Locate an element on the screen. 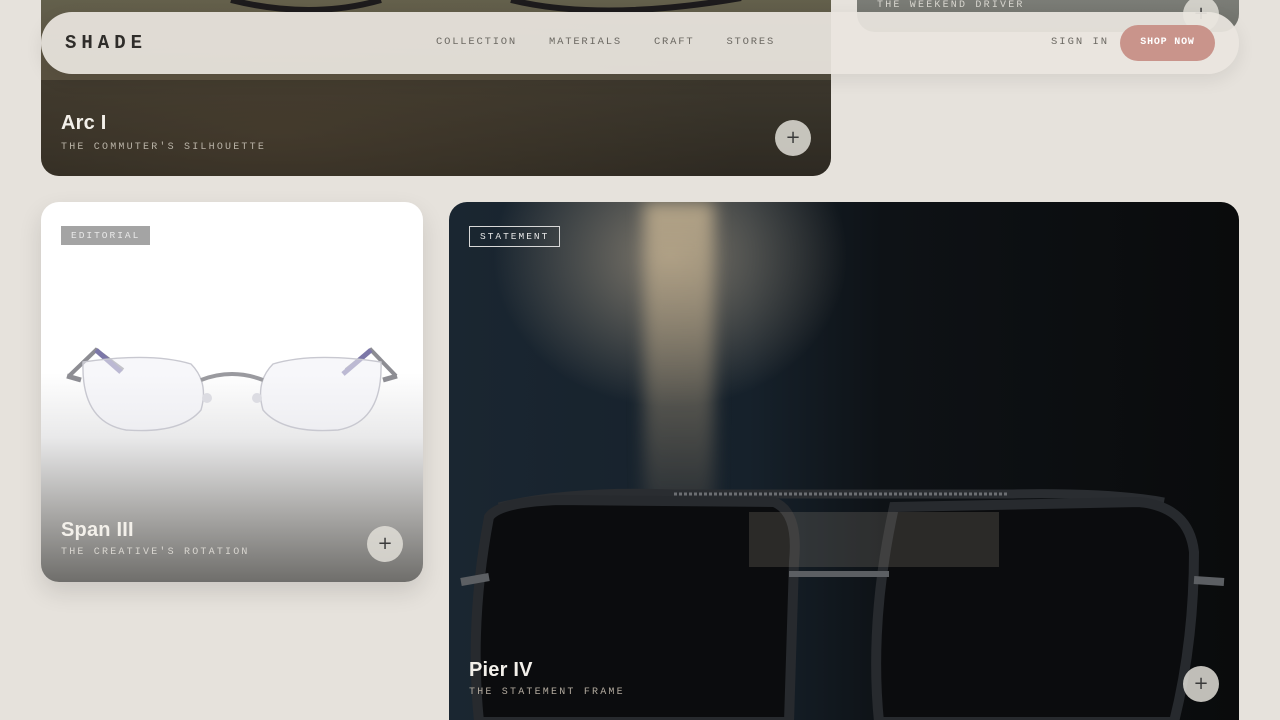  nav-link-craft: CRAFT is located at coordinates (674, 42).